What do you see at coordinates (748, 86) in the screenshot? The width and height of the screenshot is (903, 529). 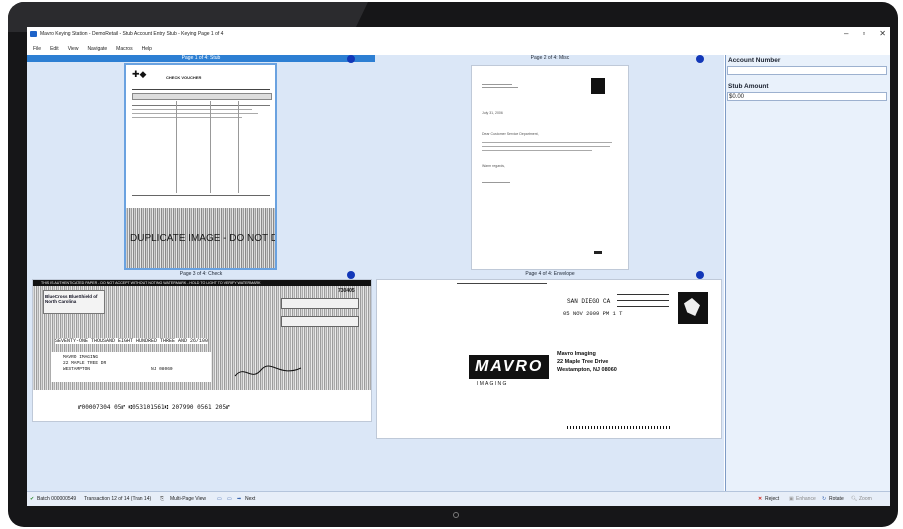 I see `stub-amount-label: Stub Amount` at bounding box center [748, 86].